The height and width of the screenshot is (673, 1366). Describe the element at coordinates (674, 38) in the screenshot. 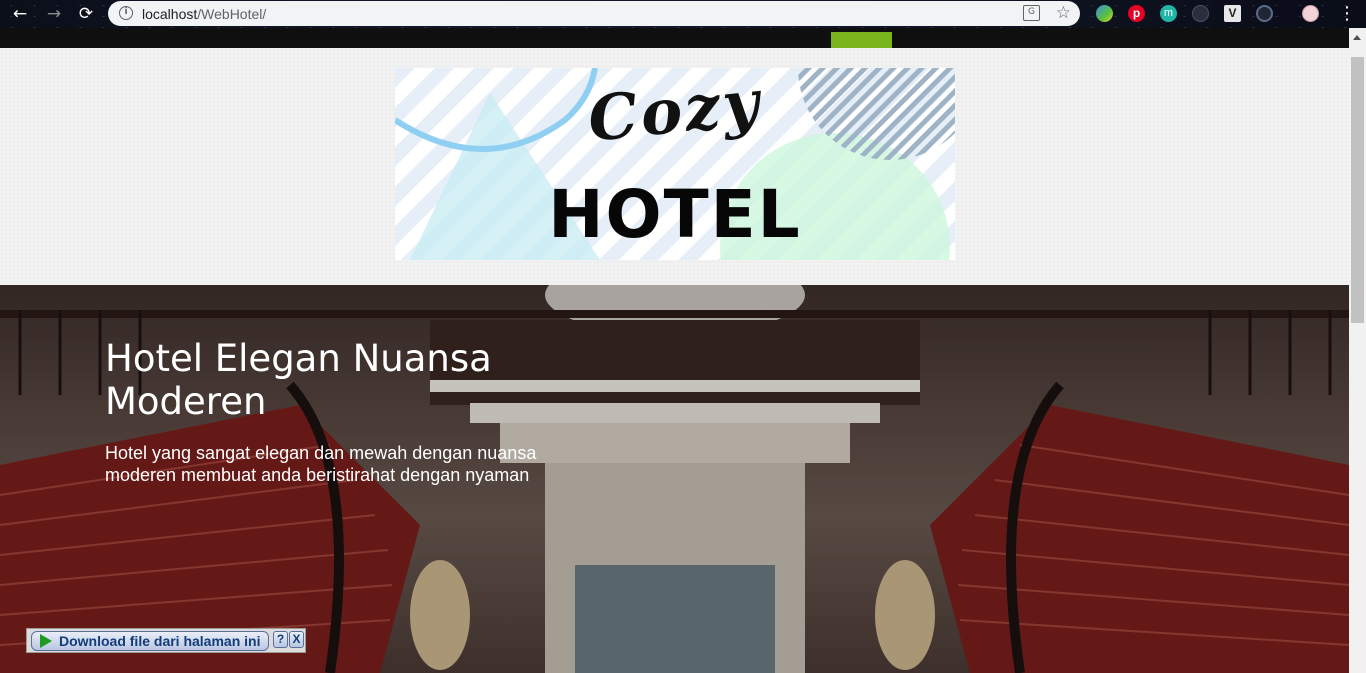

I see `top-navigation-bar` at that location.